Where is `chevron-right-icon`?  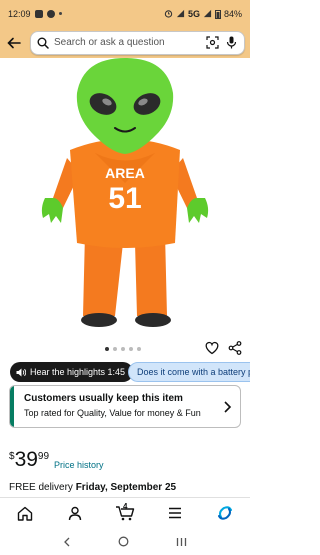 chevron-right-icon is located at coordinates (228, 407).